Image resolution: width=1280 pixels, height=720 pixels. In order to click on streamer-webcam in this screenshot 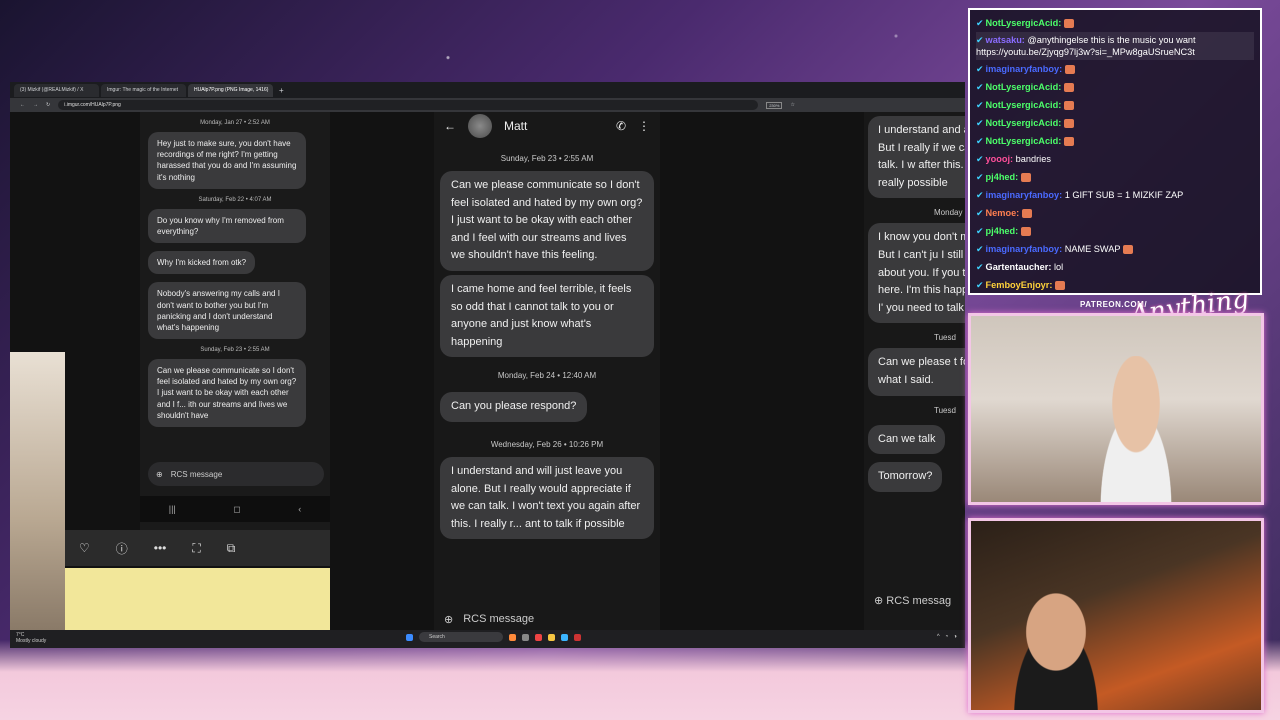, I will do `click(1116, 409)`.